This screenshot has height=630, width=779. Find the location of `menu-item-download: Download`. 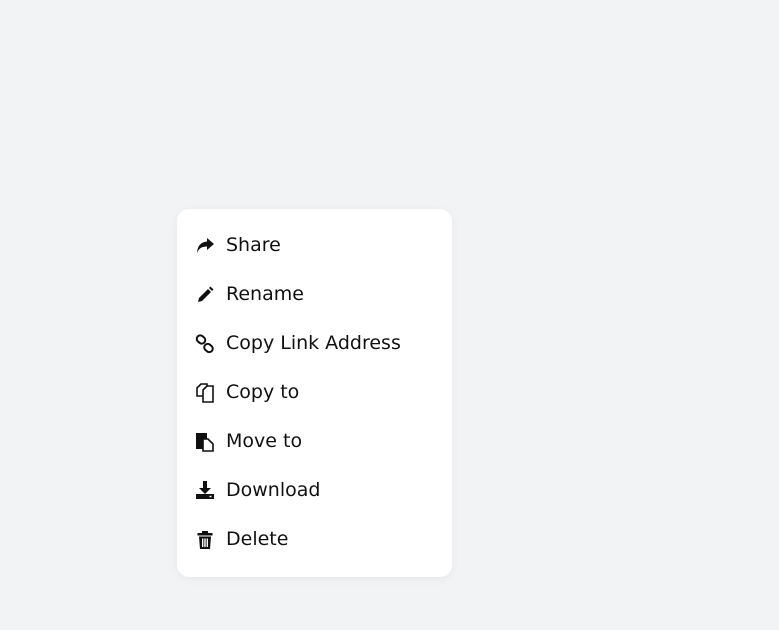

menu-item-download: Download is located at coordinates (314, 490).